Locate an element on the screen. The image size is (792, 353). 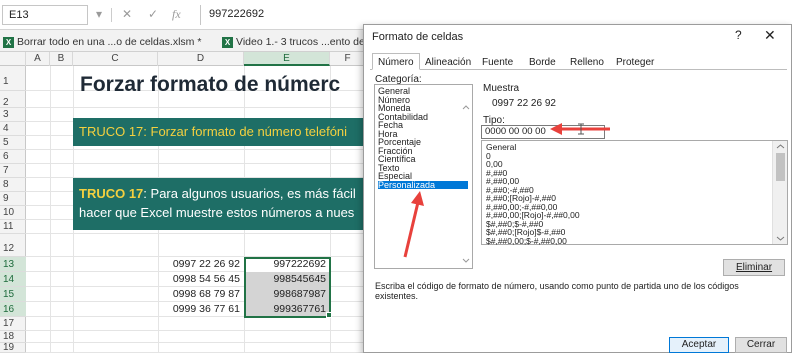
workbook-tab-2: X Video 1.- 3 trucos ...ento de is located at coordinates (293, 42).